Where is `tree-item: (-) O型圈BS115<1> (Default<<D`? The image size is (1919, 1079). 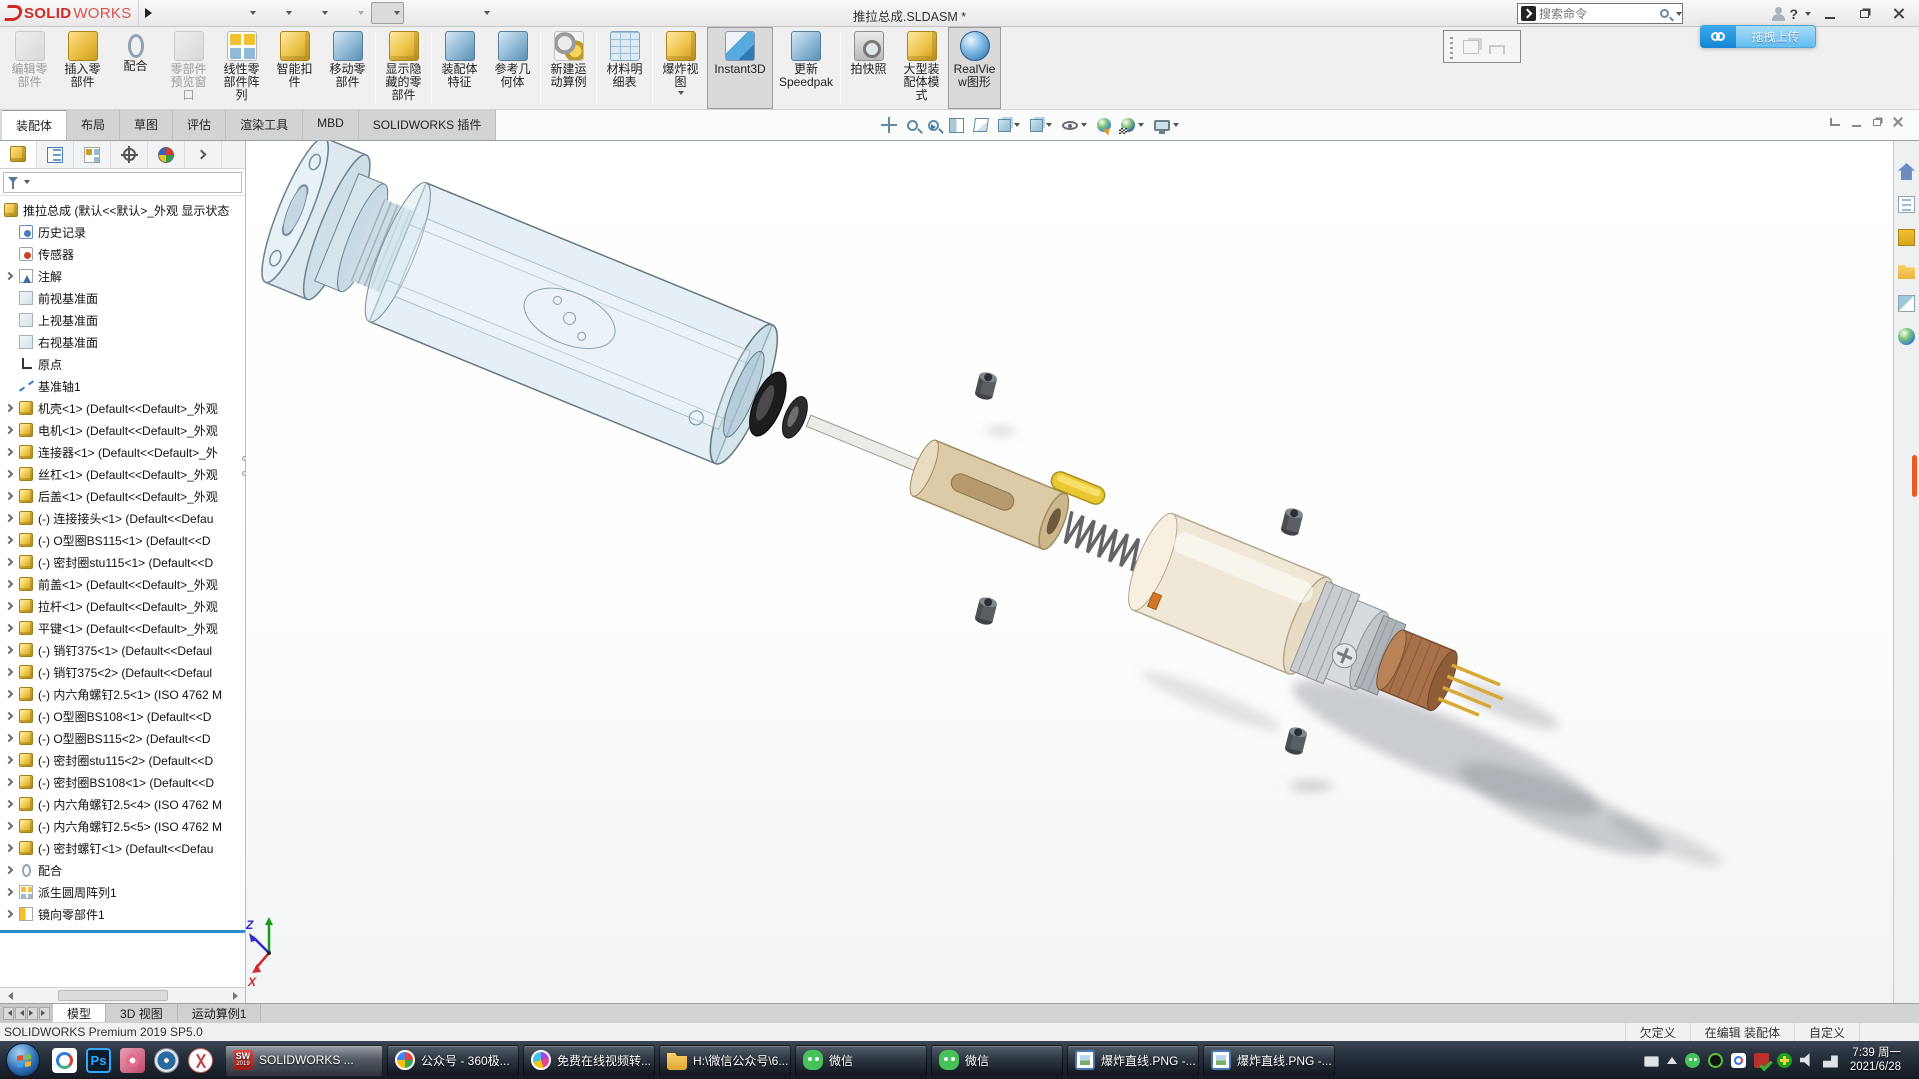 tree-item: (-) O型圈BS115<1> (Default<<D is located at coordinates (122, 540).